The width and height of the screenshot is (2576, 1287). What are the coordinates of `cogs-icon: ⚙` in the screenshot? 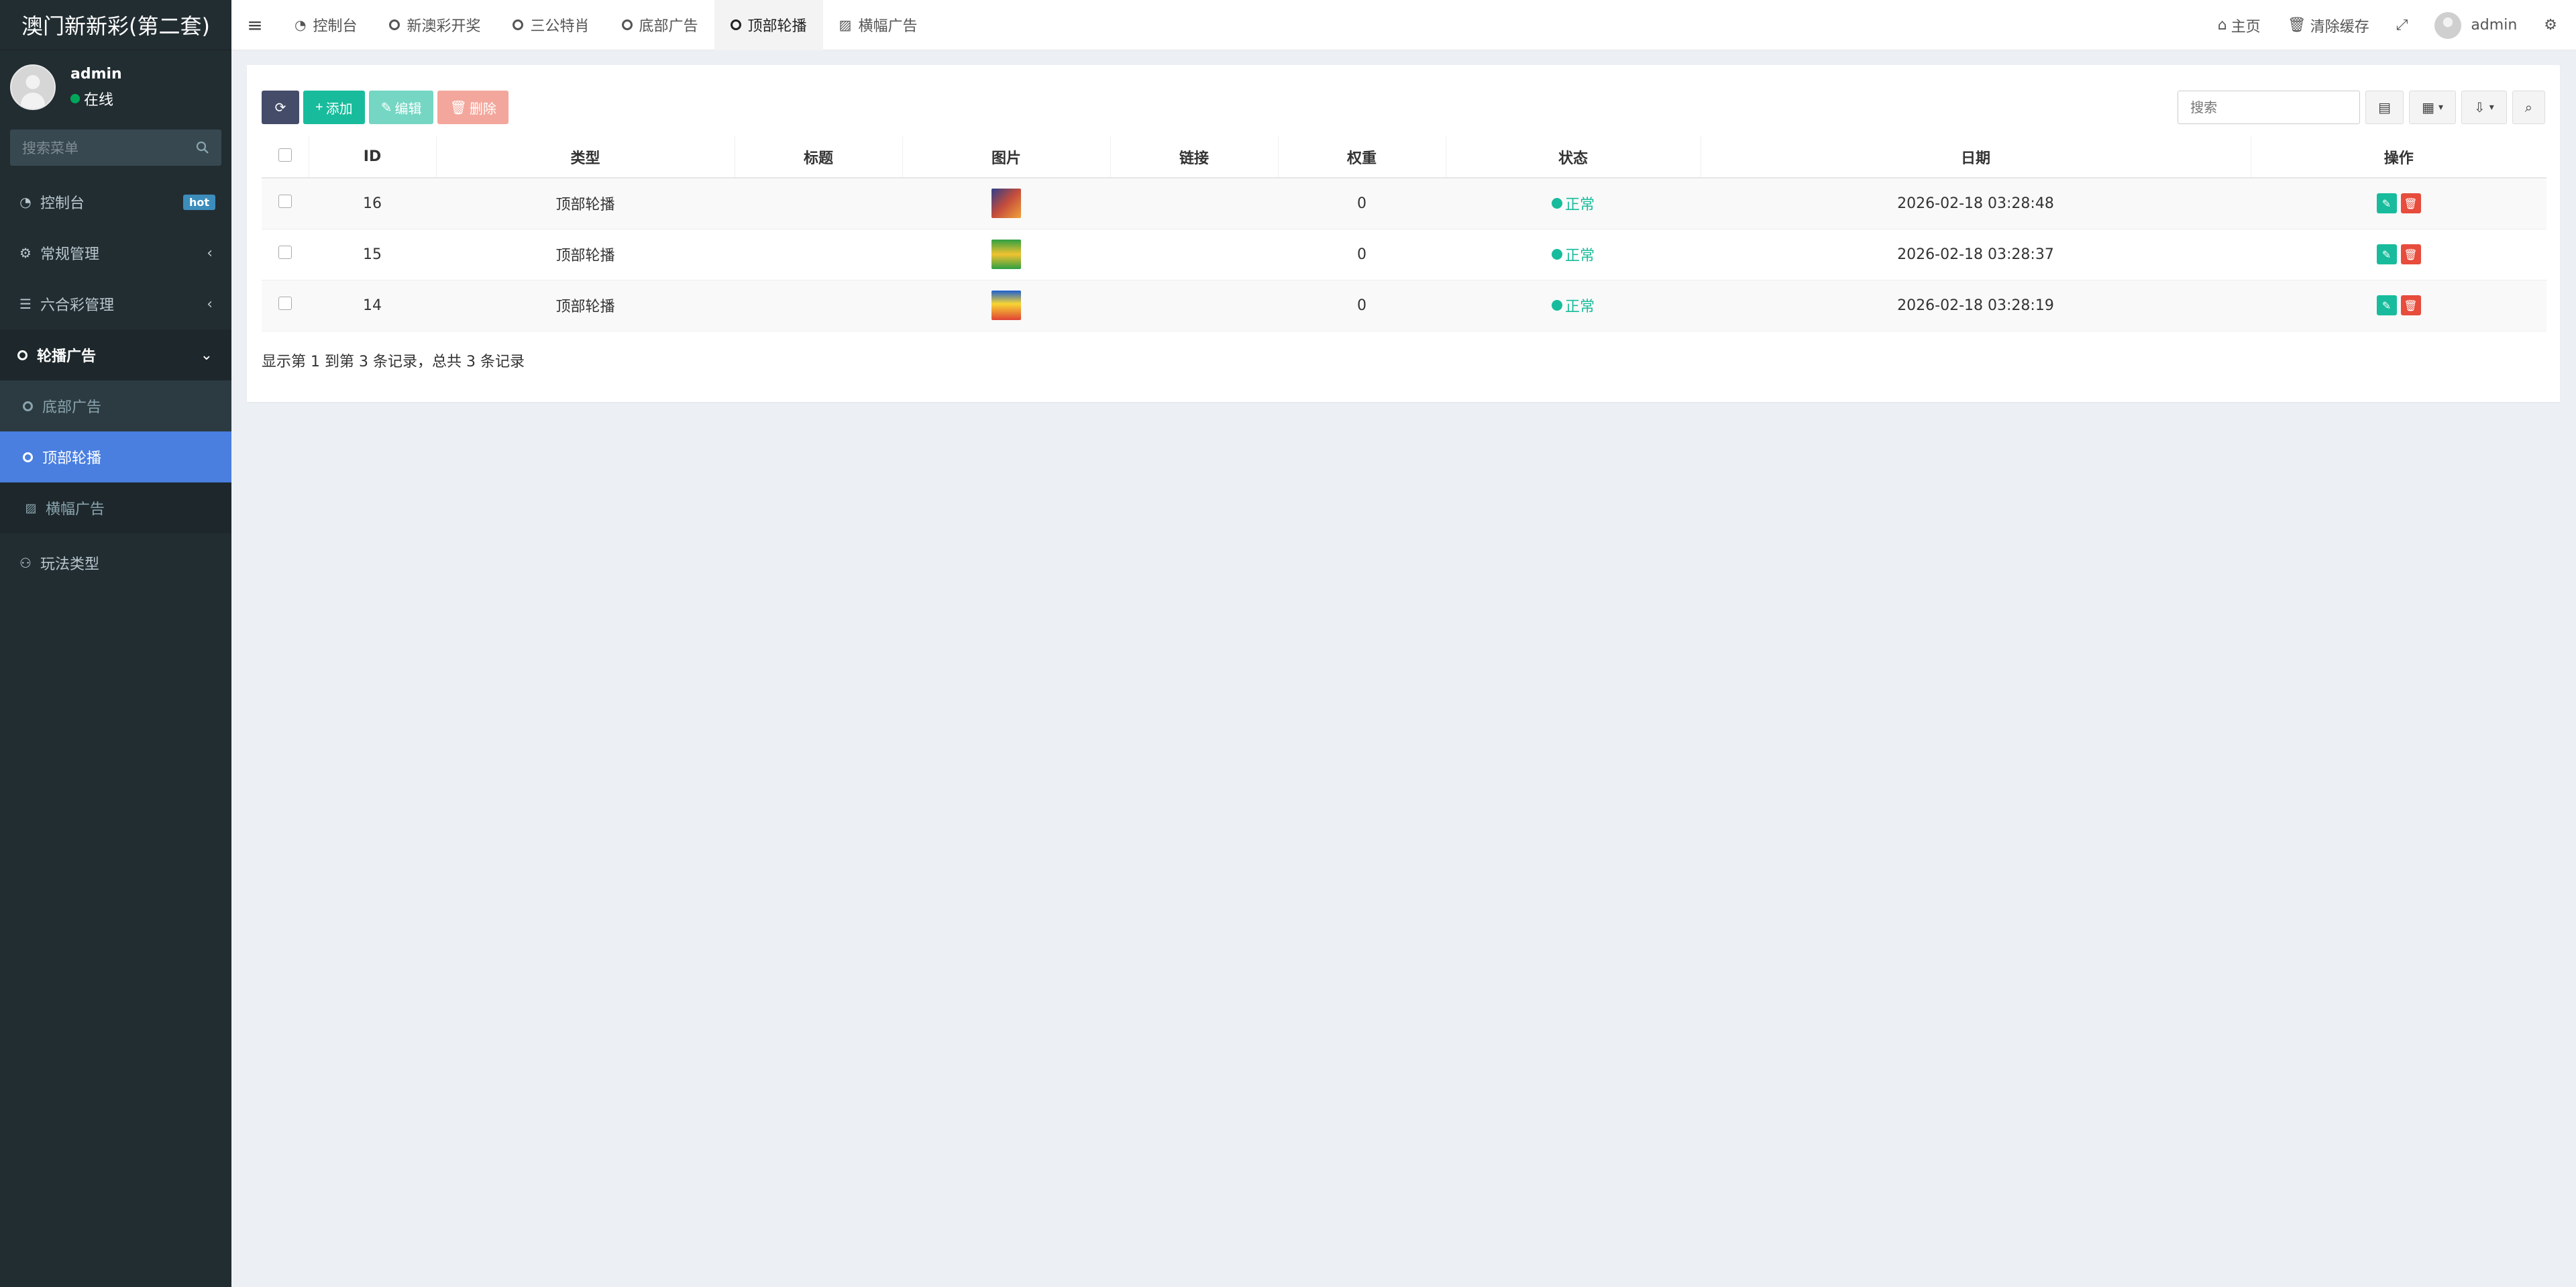 It's located at (2550, 26).